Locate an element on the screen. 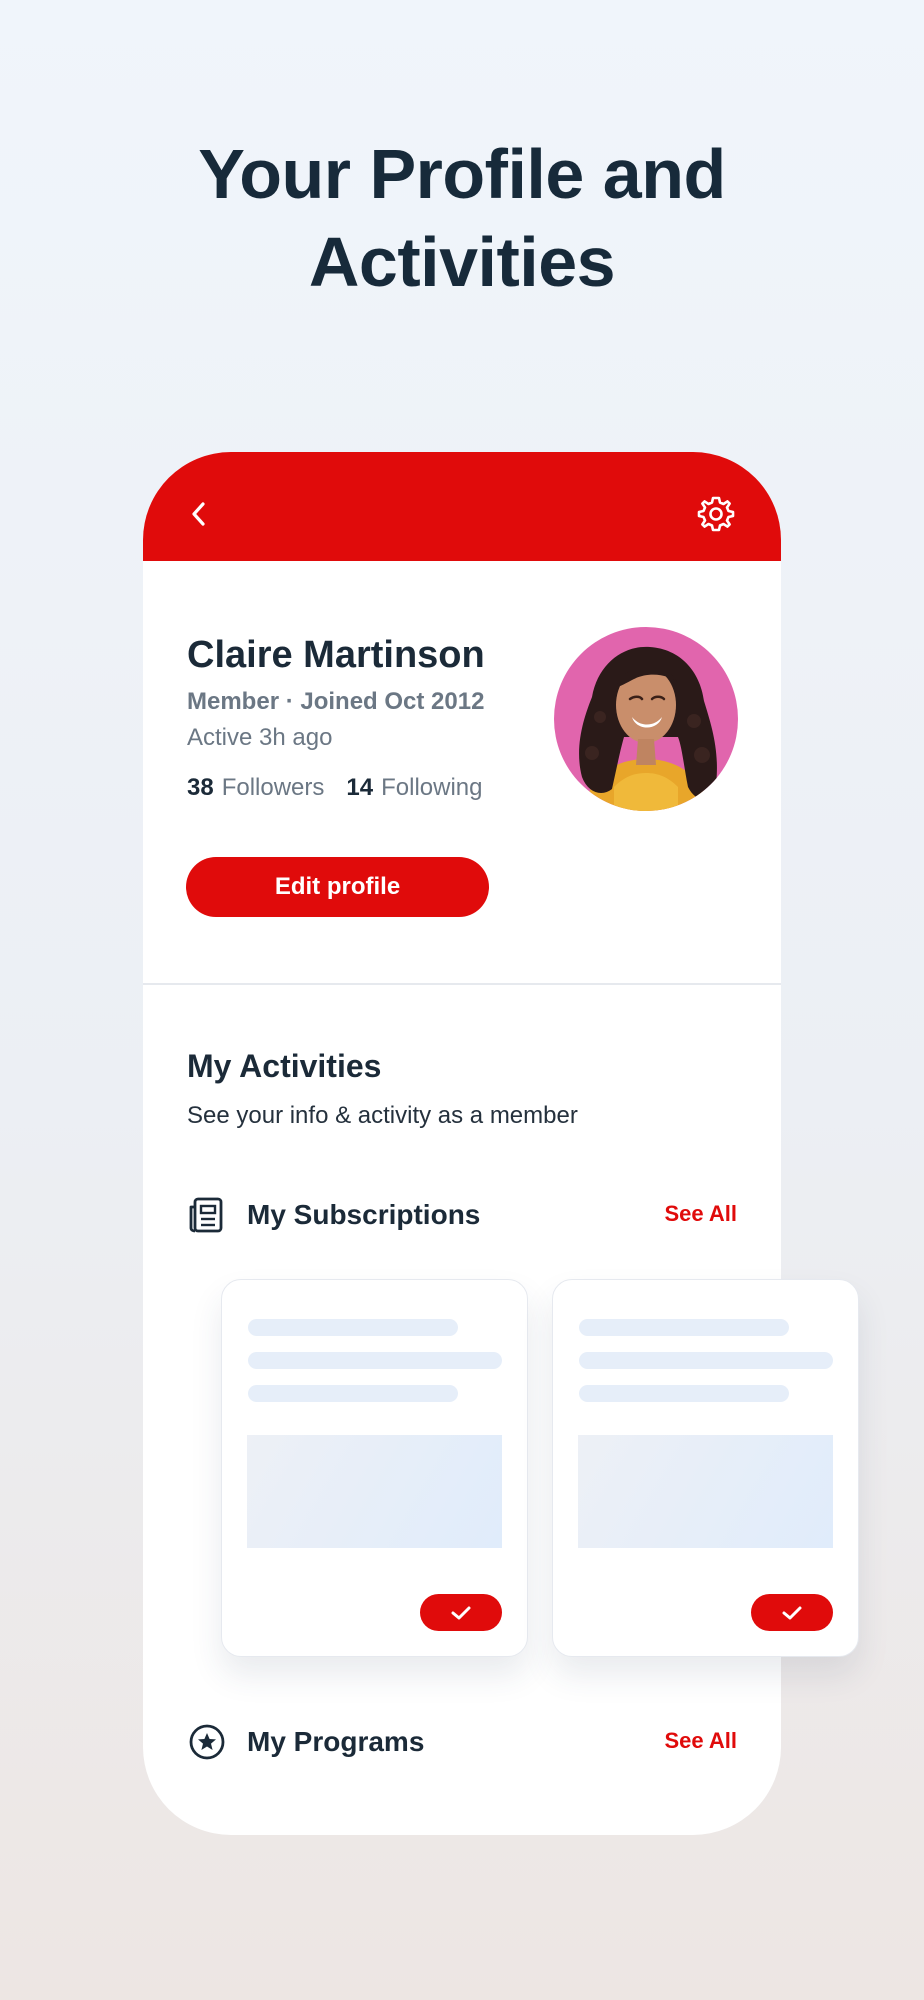 This screenshot has width=924, height=2000. star-badge-icon is located at coordinates (207, 1742).